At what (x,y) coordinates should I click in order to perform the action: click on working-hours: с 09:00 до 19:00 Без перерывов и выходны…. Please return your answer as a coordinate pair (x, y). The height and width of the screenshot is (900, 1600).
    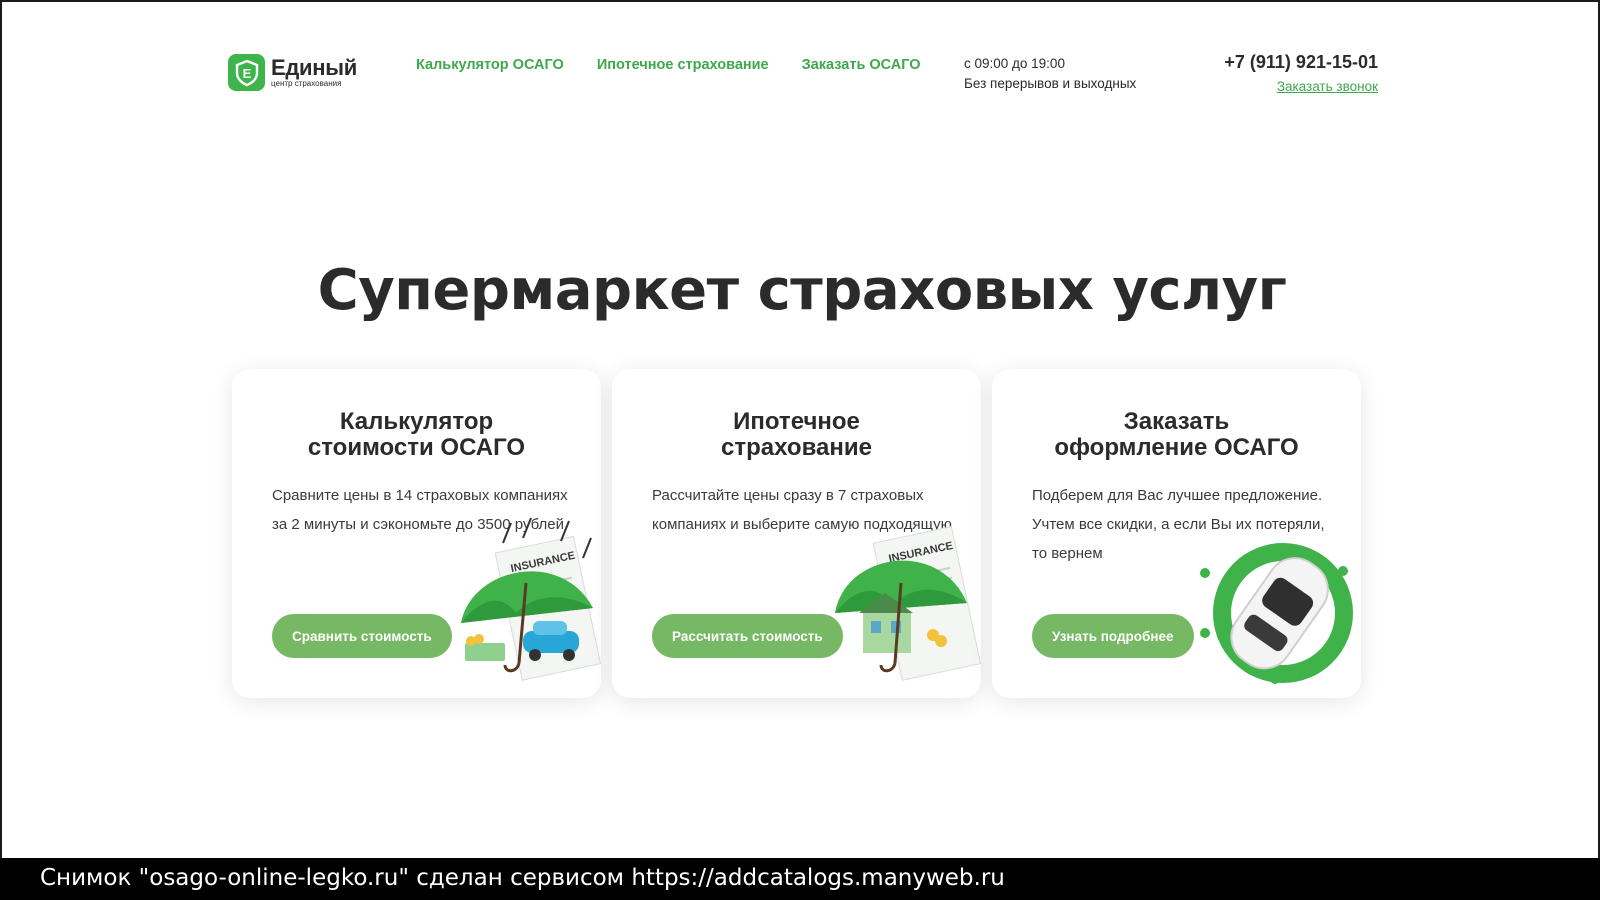
    Looking at the image, I should click on (1050, 74).